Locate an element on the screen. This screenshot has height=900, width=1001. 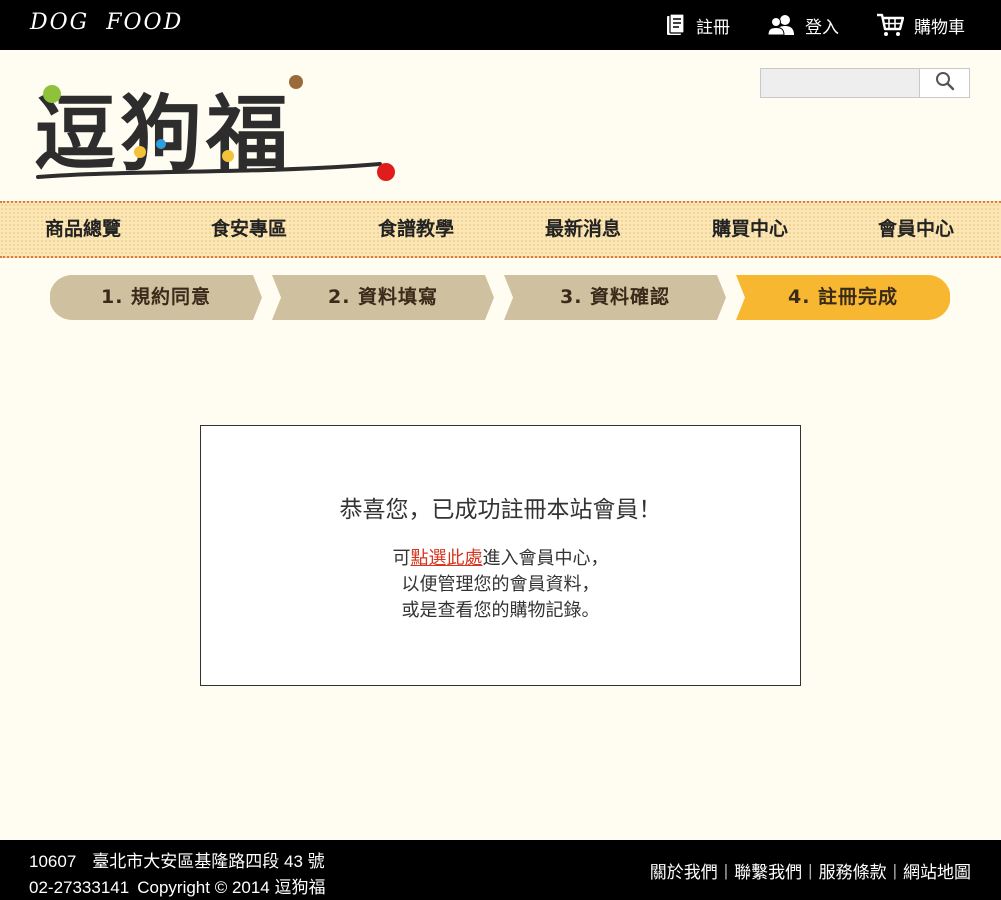
step-1-label: 1. 規約同意 is located at coordinates (156, 297).